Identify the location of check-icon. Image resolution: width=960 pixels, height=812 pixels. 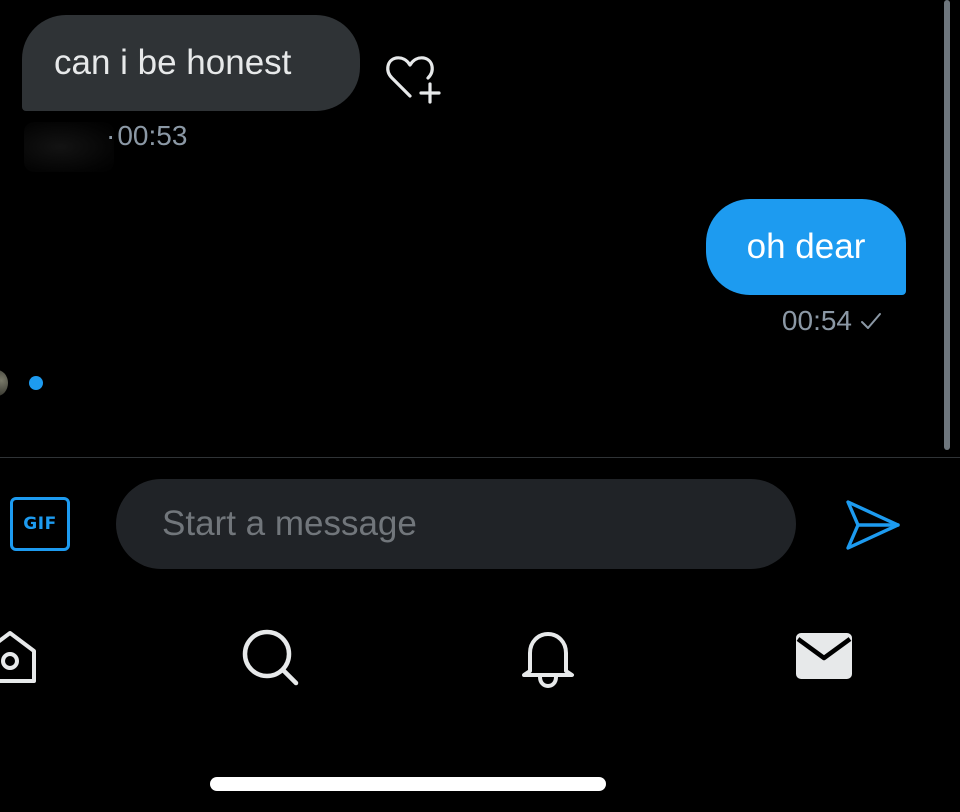
(871, 321).